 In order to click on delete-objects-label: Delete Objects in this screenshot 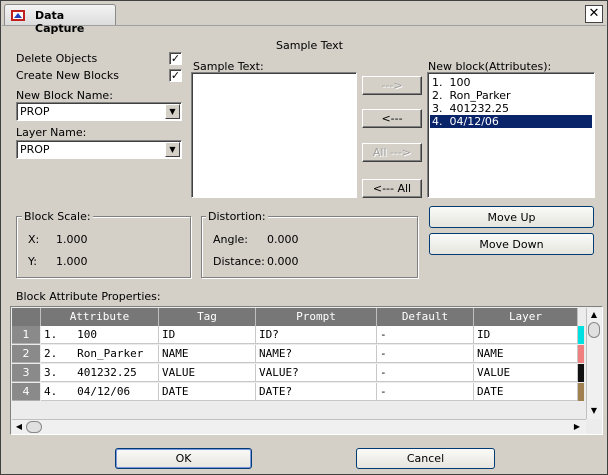, I will do `click(57, 58)`.